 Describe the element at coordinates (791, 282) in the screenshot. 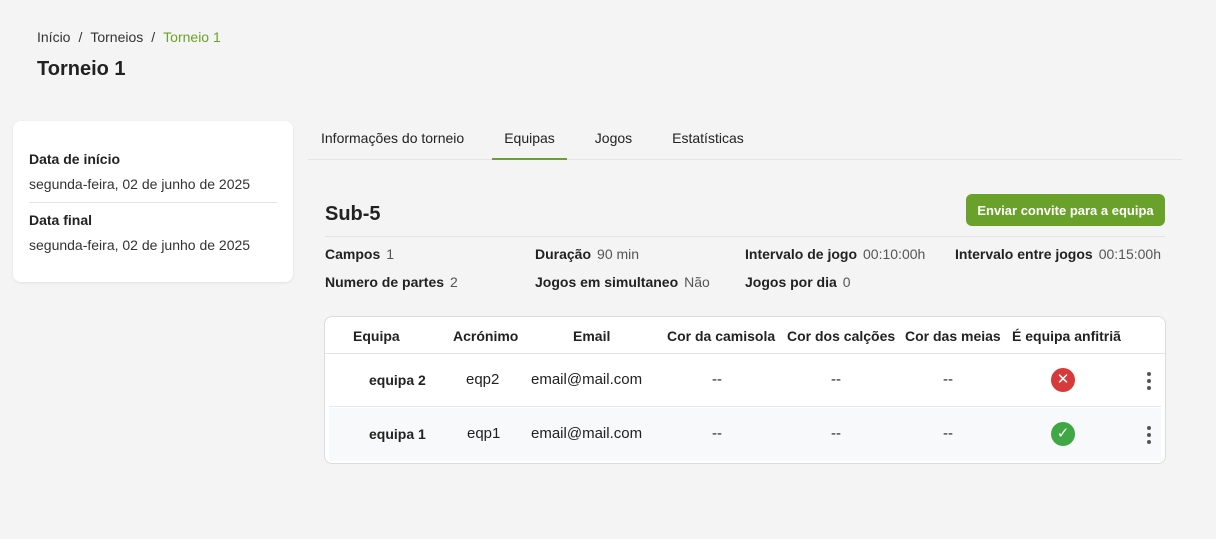

I see `meta-per-day-label: Jogos por dia` at that location.